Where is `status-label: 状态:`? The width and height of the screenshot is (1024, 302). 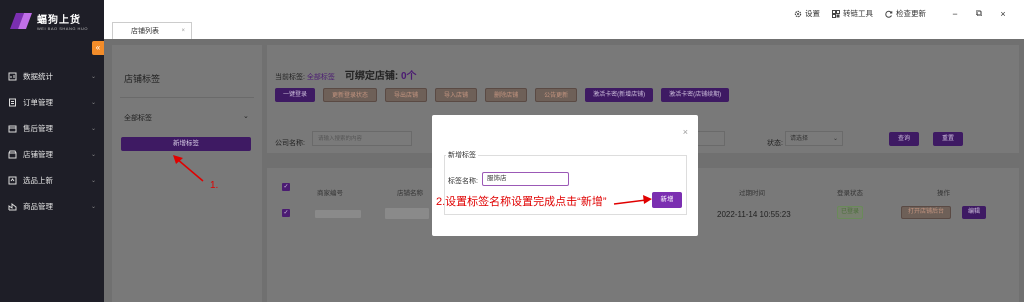
status-label: 状态: is located at coordinates (775, 143).